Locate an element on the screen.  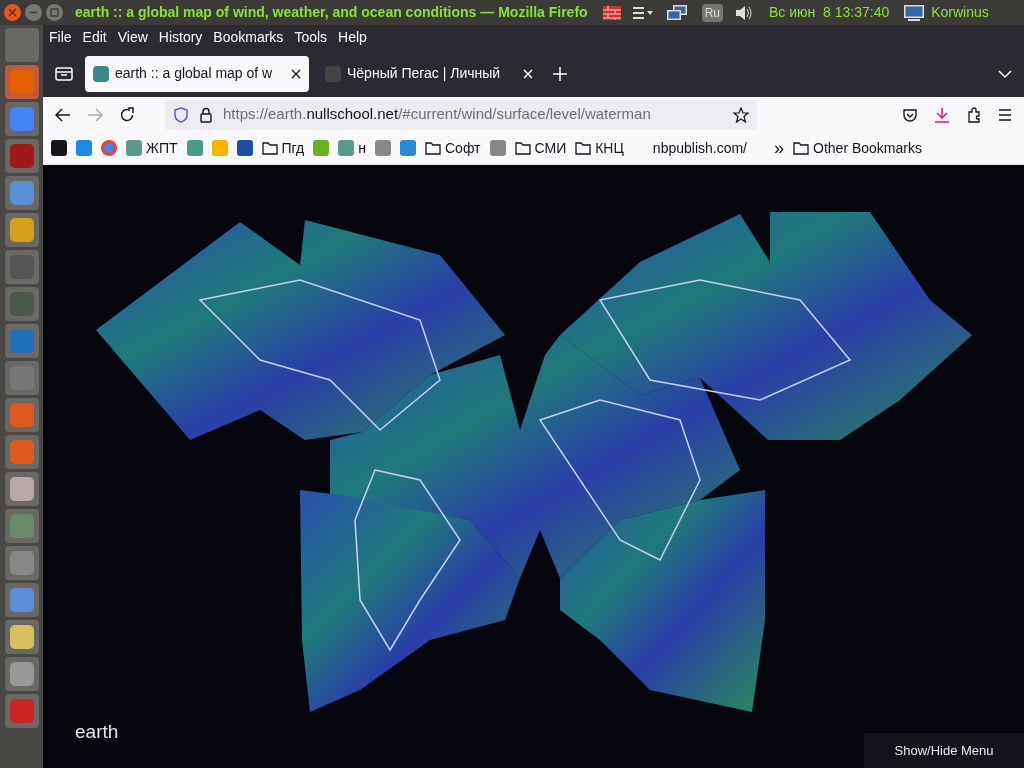
lock-icon is located at coordinates (206, 114).